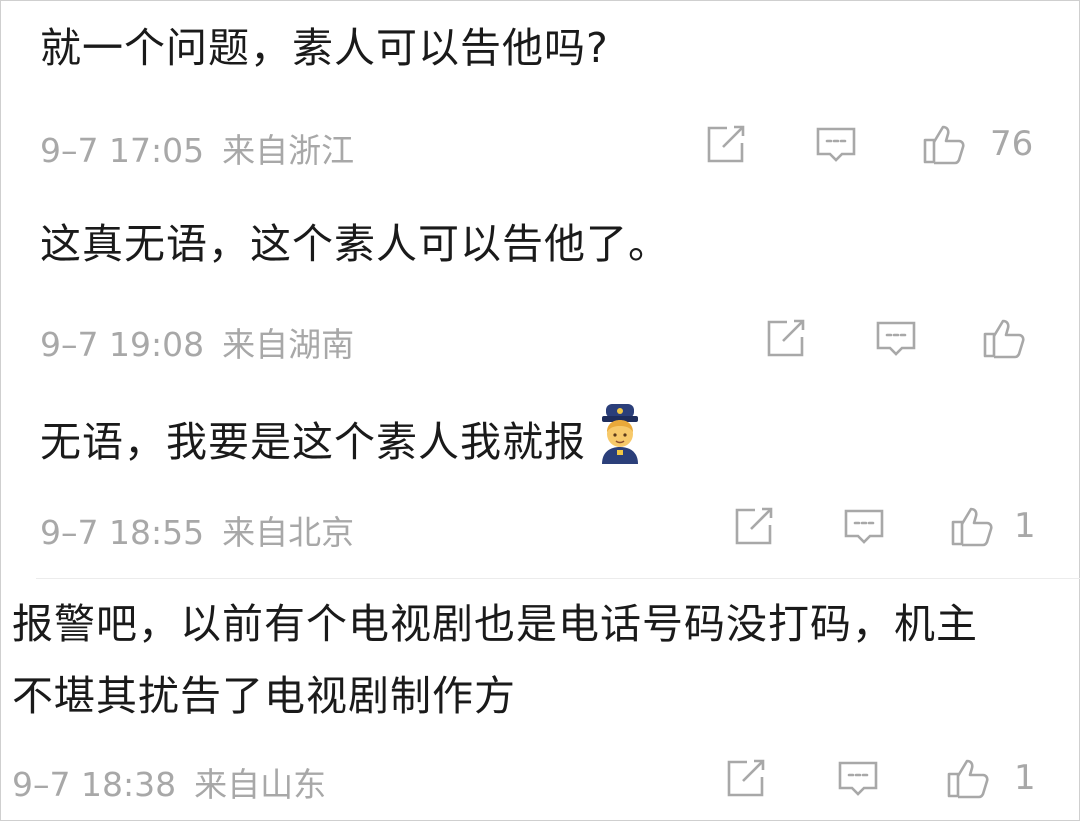  What do you see at coordinates (540, 338) in the screenshot?
I see `comment-actions` at bounding box center [540, 338].